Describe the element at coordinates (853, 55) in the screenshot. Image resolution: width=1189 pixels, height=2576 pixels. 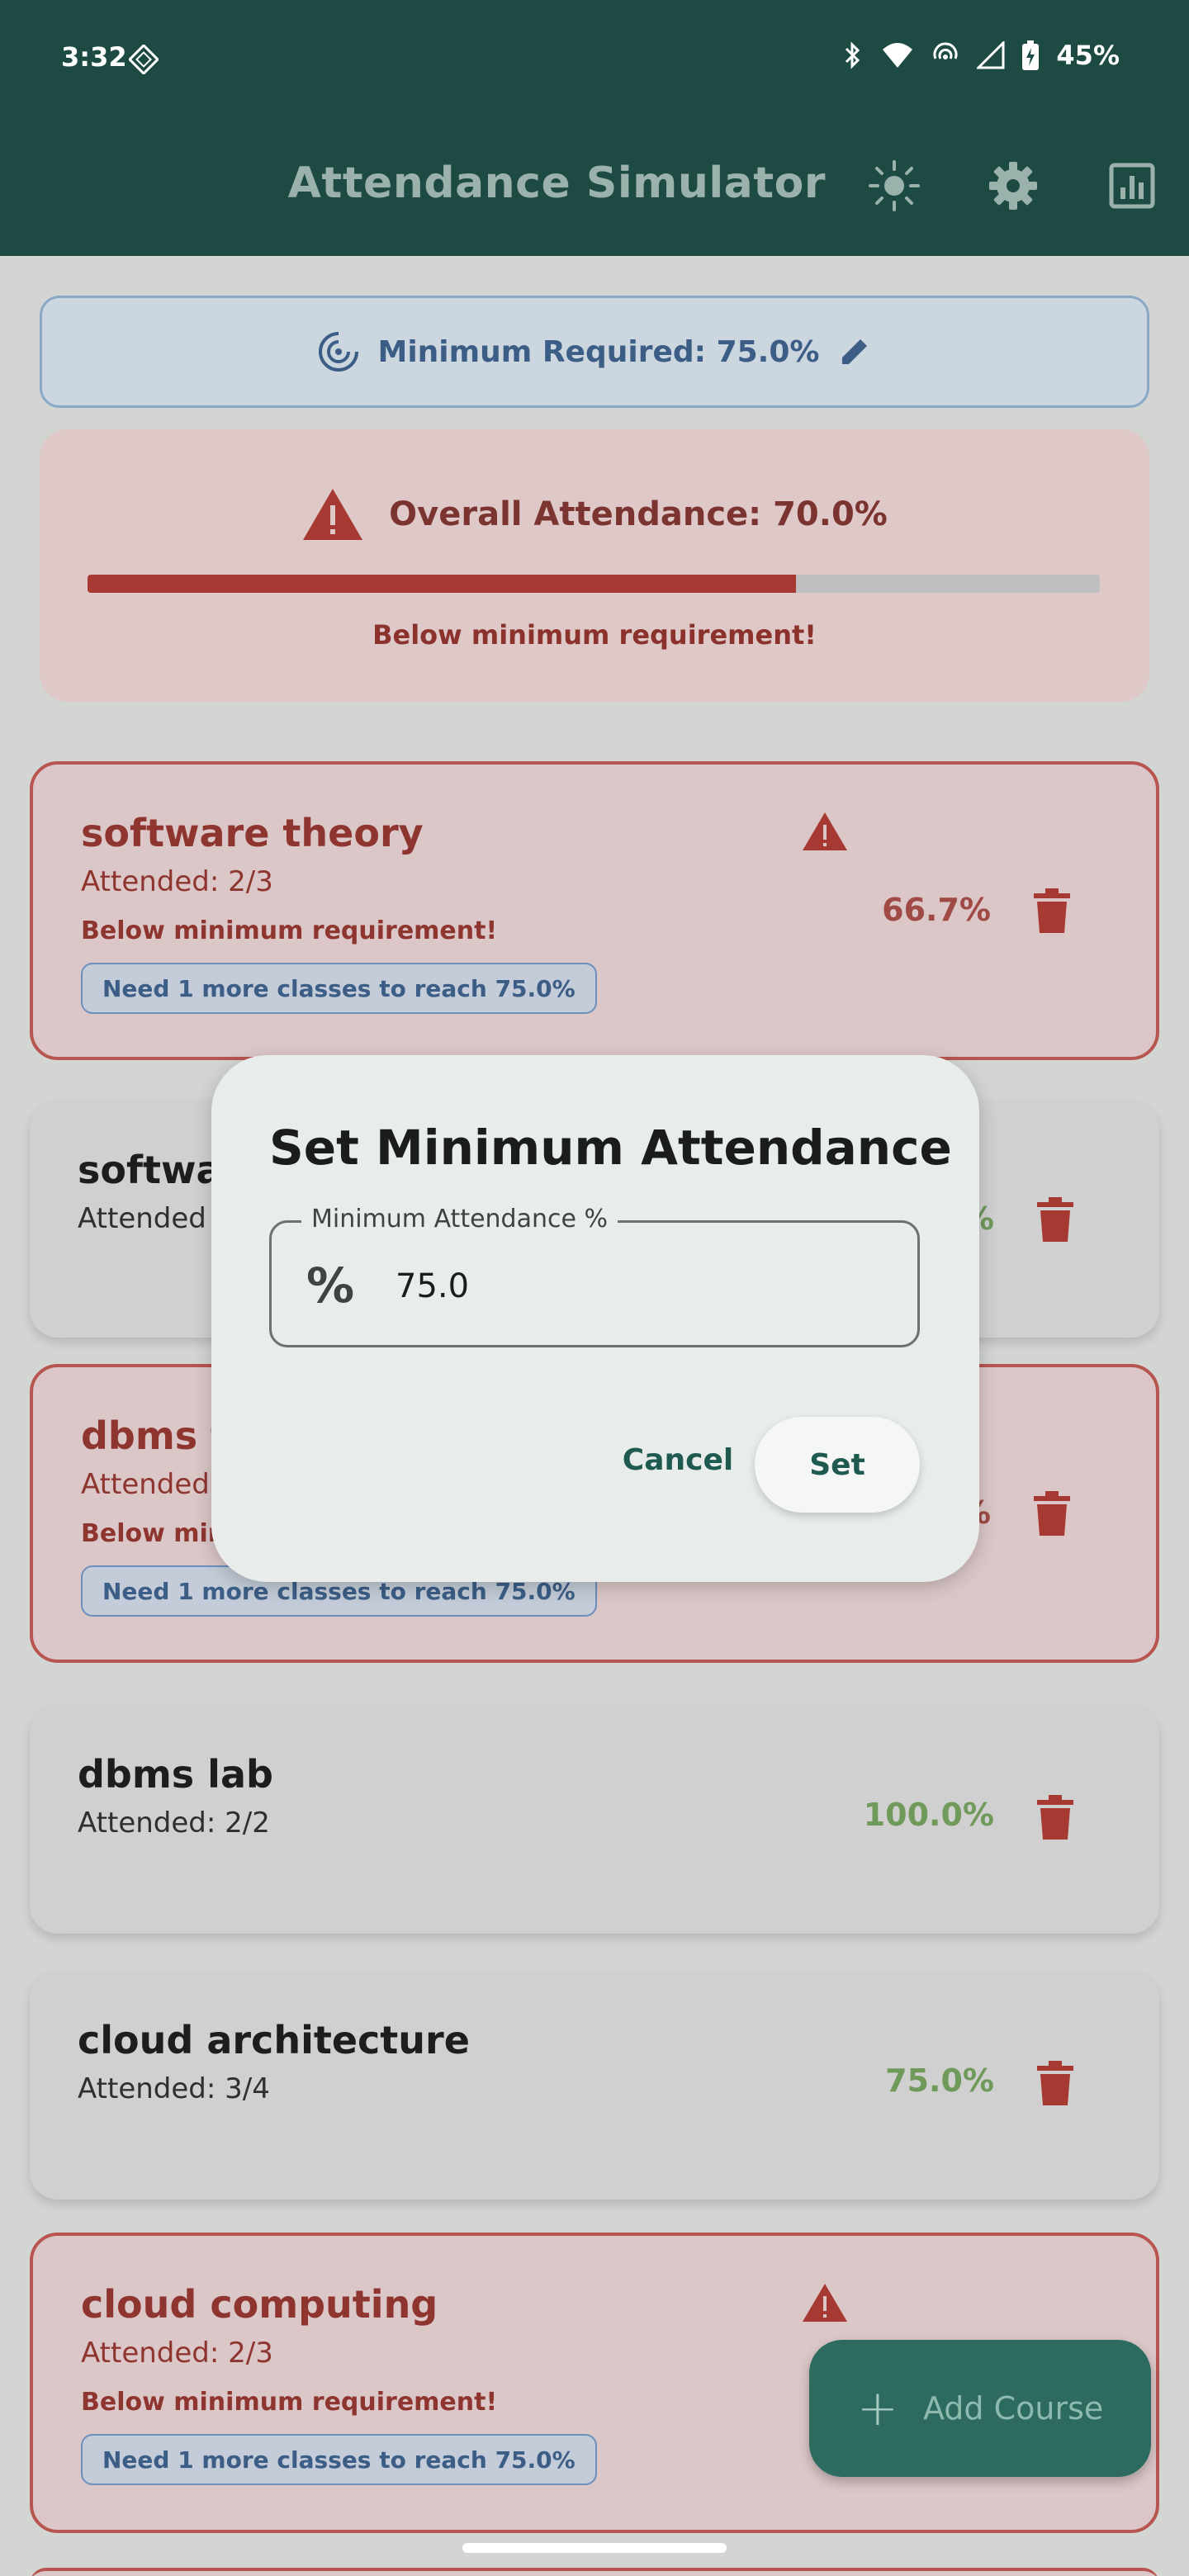
I see `bluetooth-icon` at that location.